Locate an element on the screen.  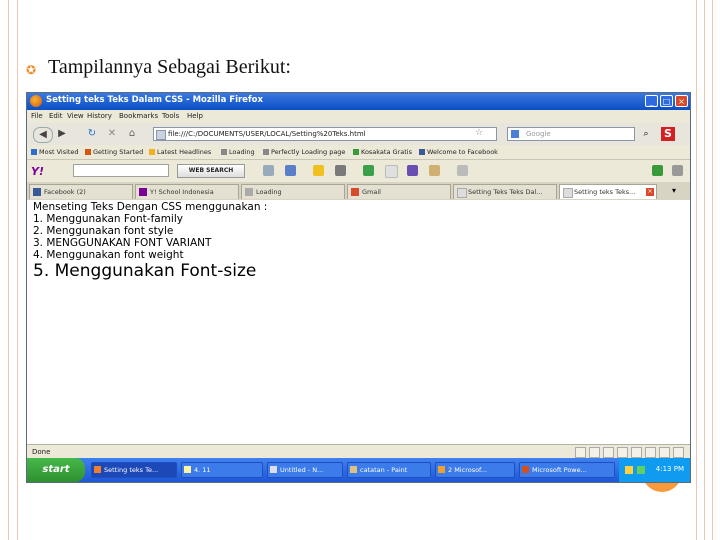
tab-setting-teks-active: Setting teks Teks... × is located at coordinates (608, 191).